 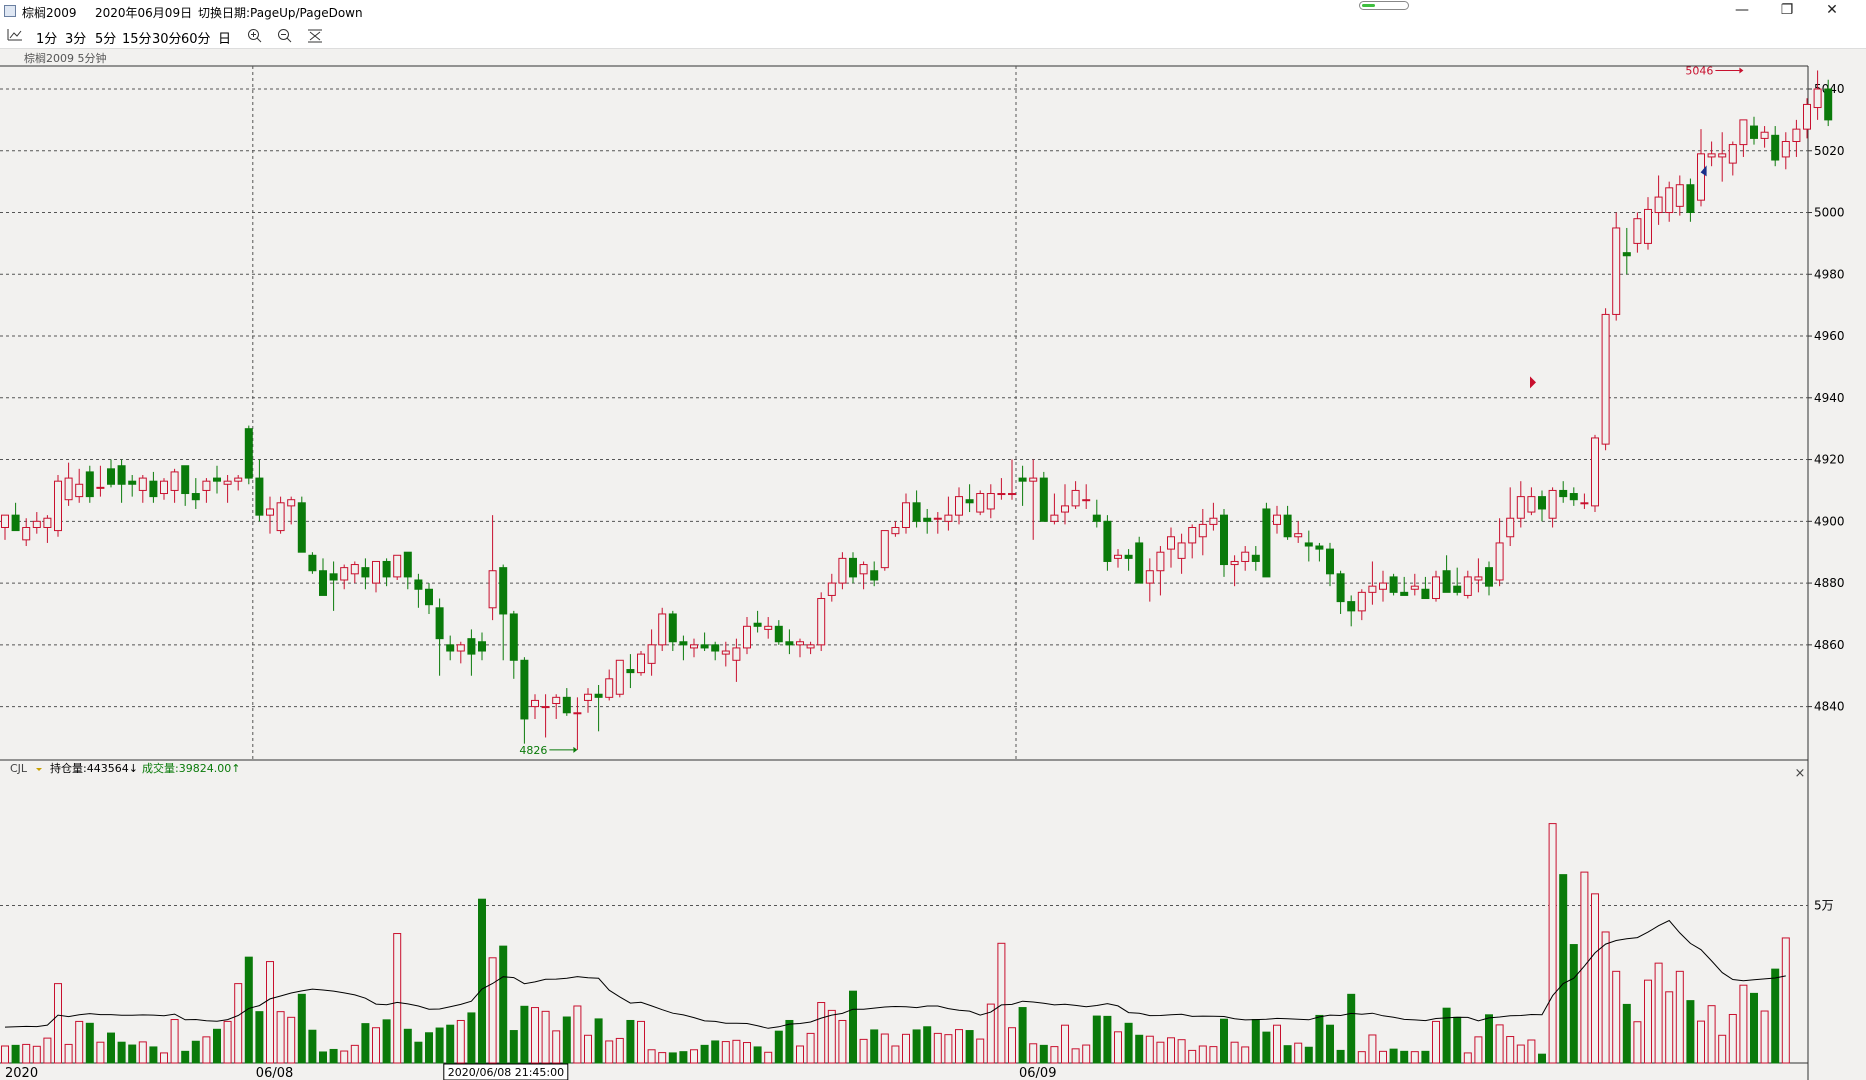 What do you see at coordinates (21, 1073) in the screenshot?
I see `time-axis-label: 2020` at bounding box center [21, 1073].